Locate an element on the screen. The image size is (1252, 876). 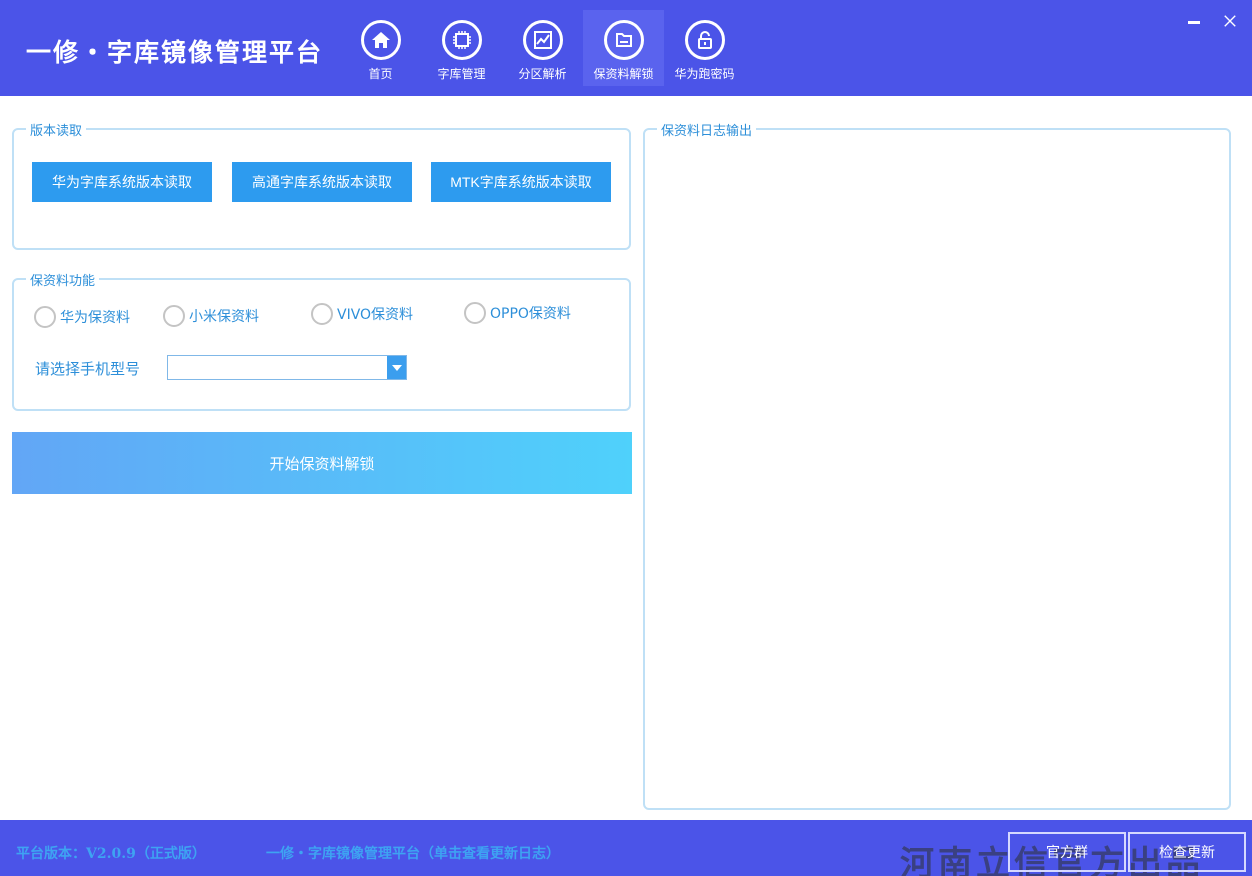
nav-home: 首页 is located at coordinates (380, 48).